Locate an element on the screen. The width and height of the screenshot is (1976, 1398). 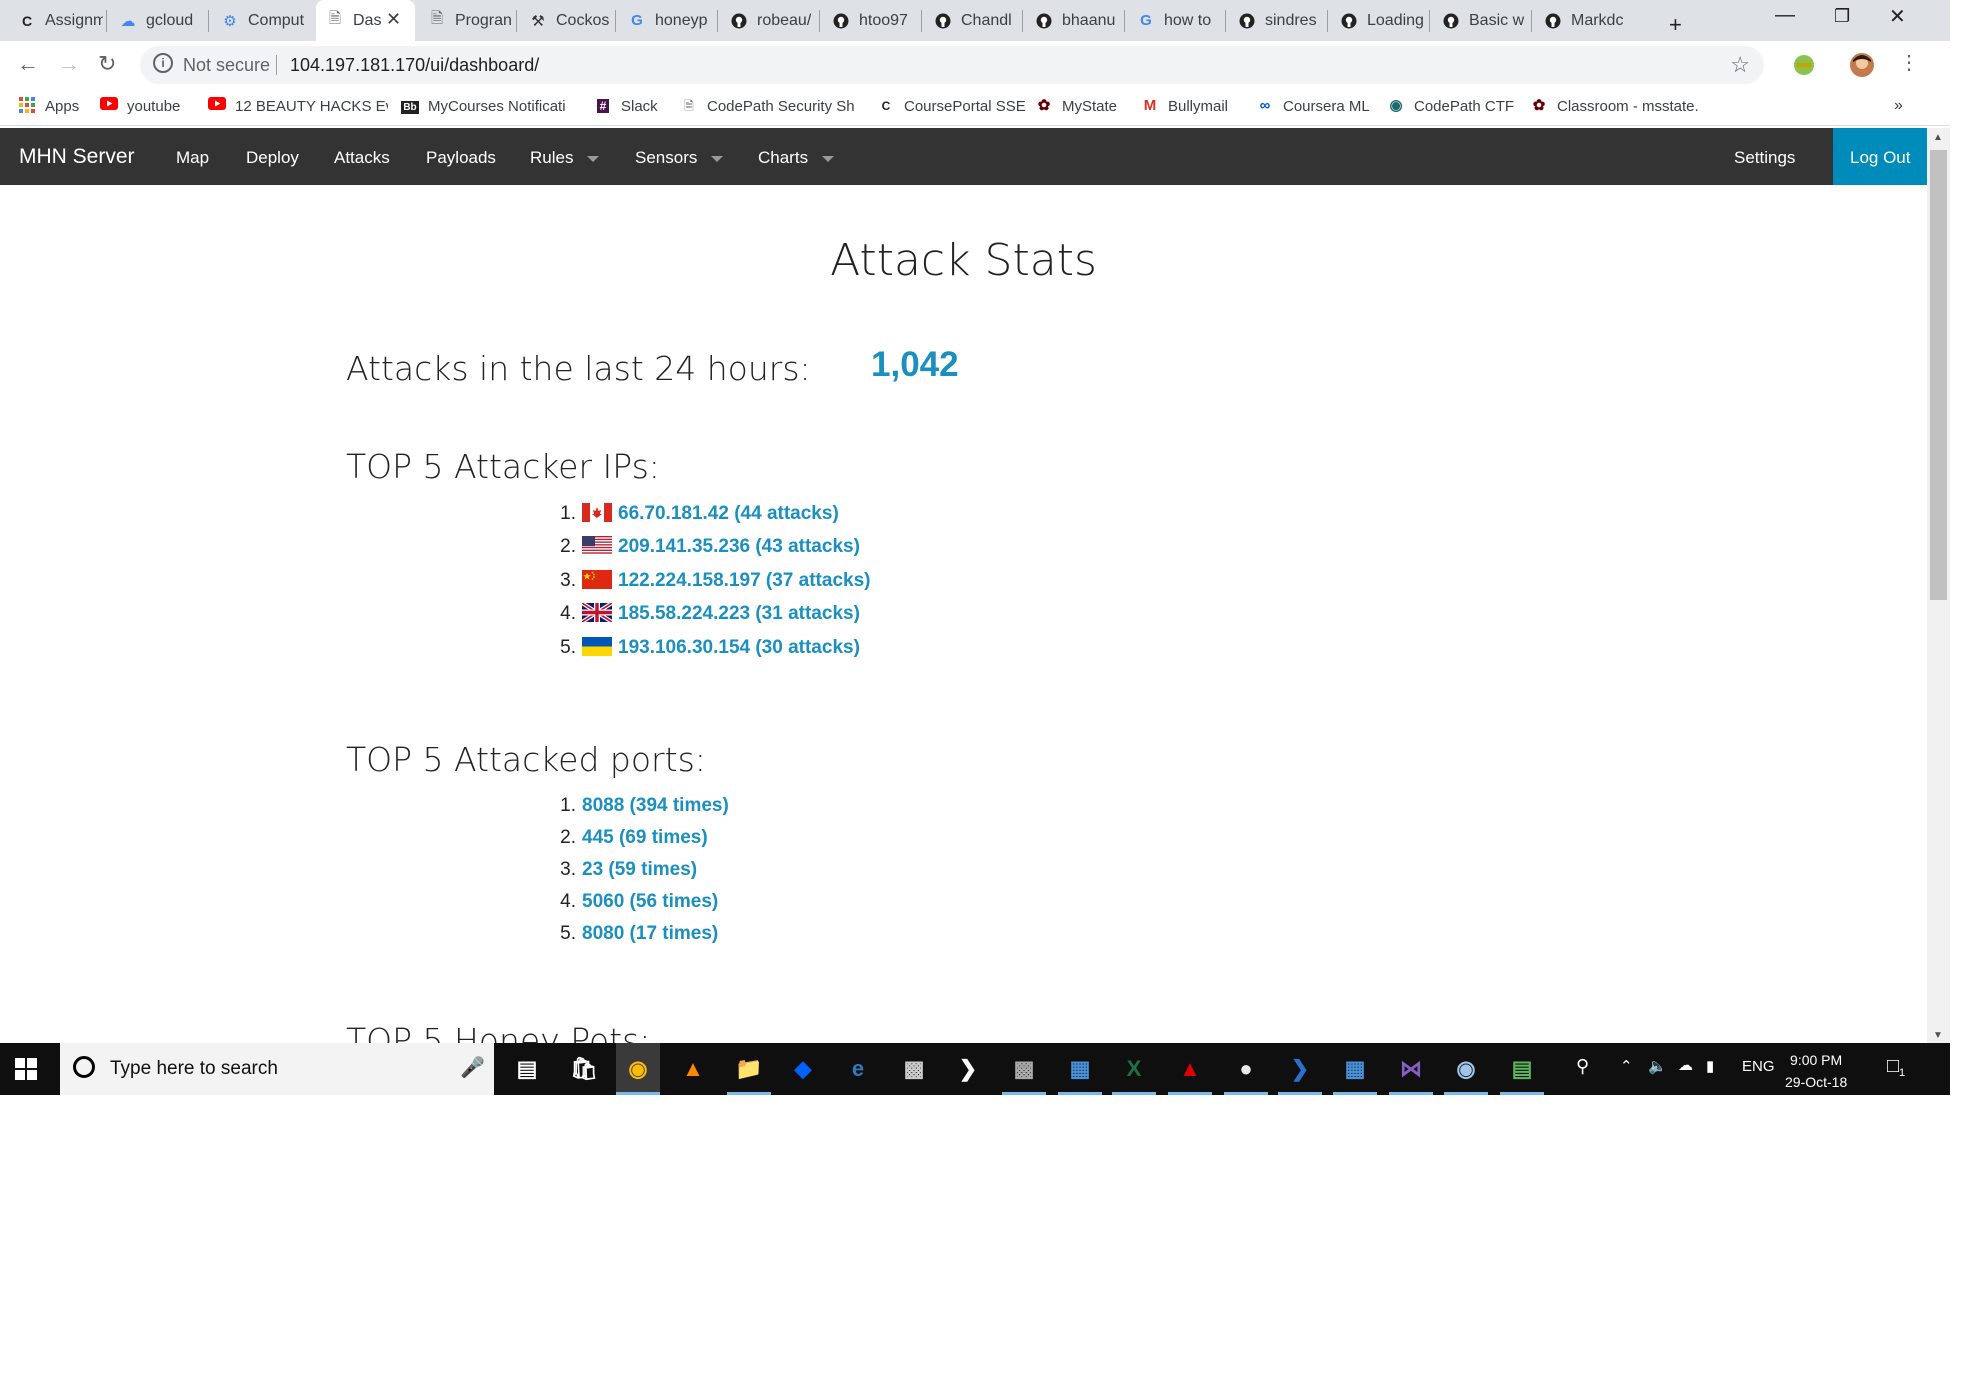
bookmark-item: ✿ Classroom - msstate. is located at coordinates (1614, 106).